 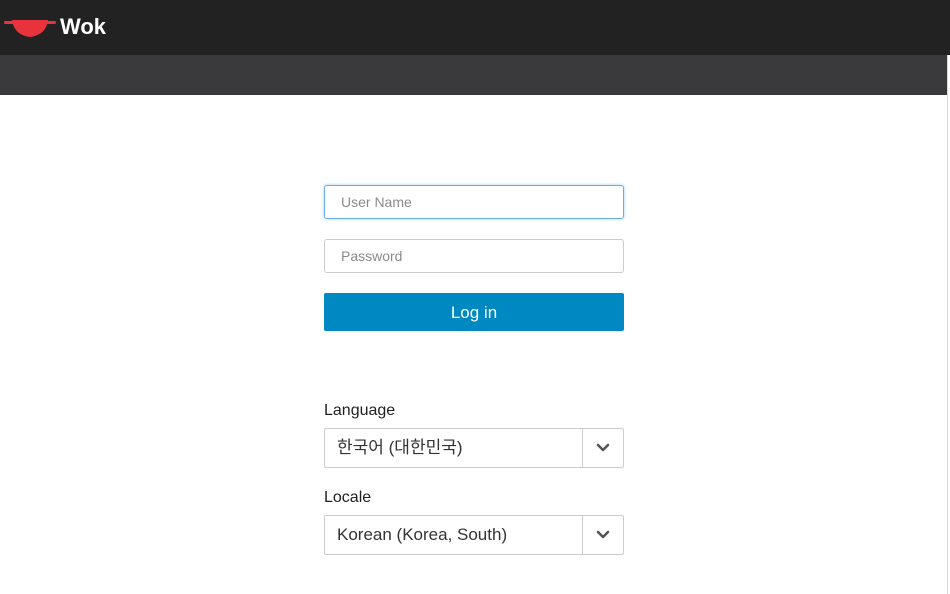 What do you see at coordinates (83, 26) in the screenshot?
I see `brand-name: Wok` at bounding box center [83, 26].